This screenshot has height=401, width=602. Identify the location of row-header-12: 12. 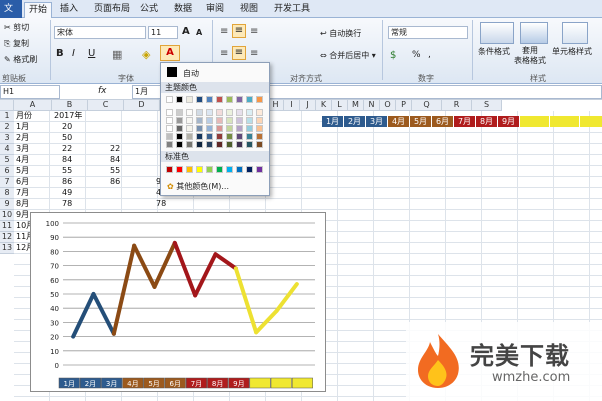
(7, 237).